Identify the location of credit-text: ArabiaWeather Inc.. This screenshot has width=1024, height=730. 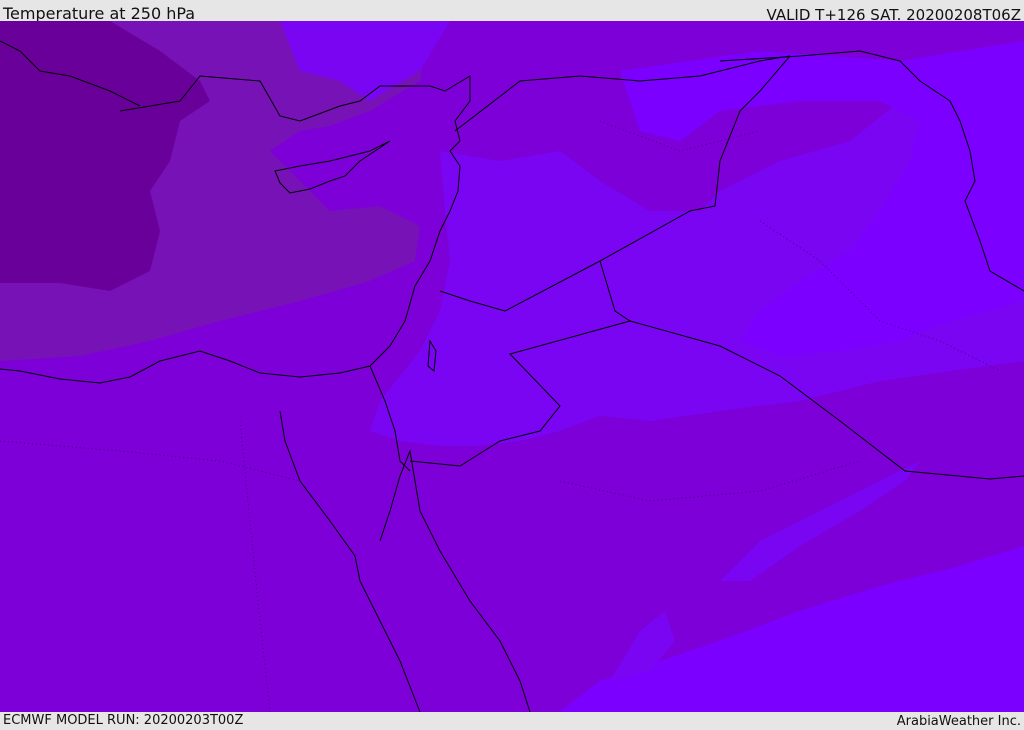
(958, 721).